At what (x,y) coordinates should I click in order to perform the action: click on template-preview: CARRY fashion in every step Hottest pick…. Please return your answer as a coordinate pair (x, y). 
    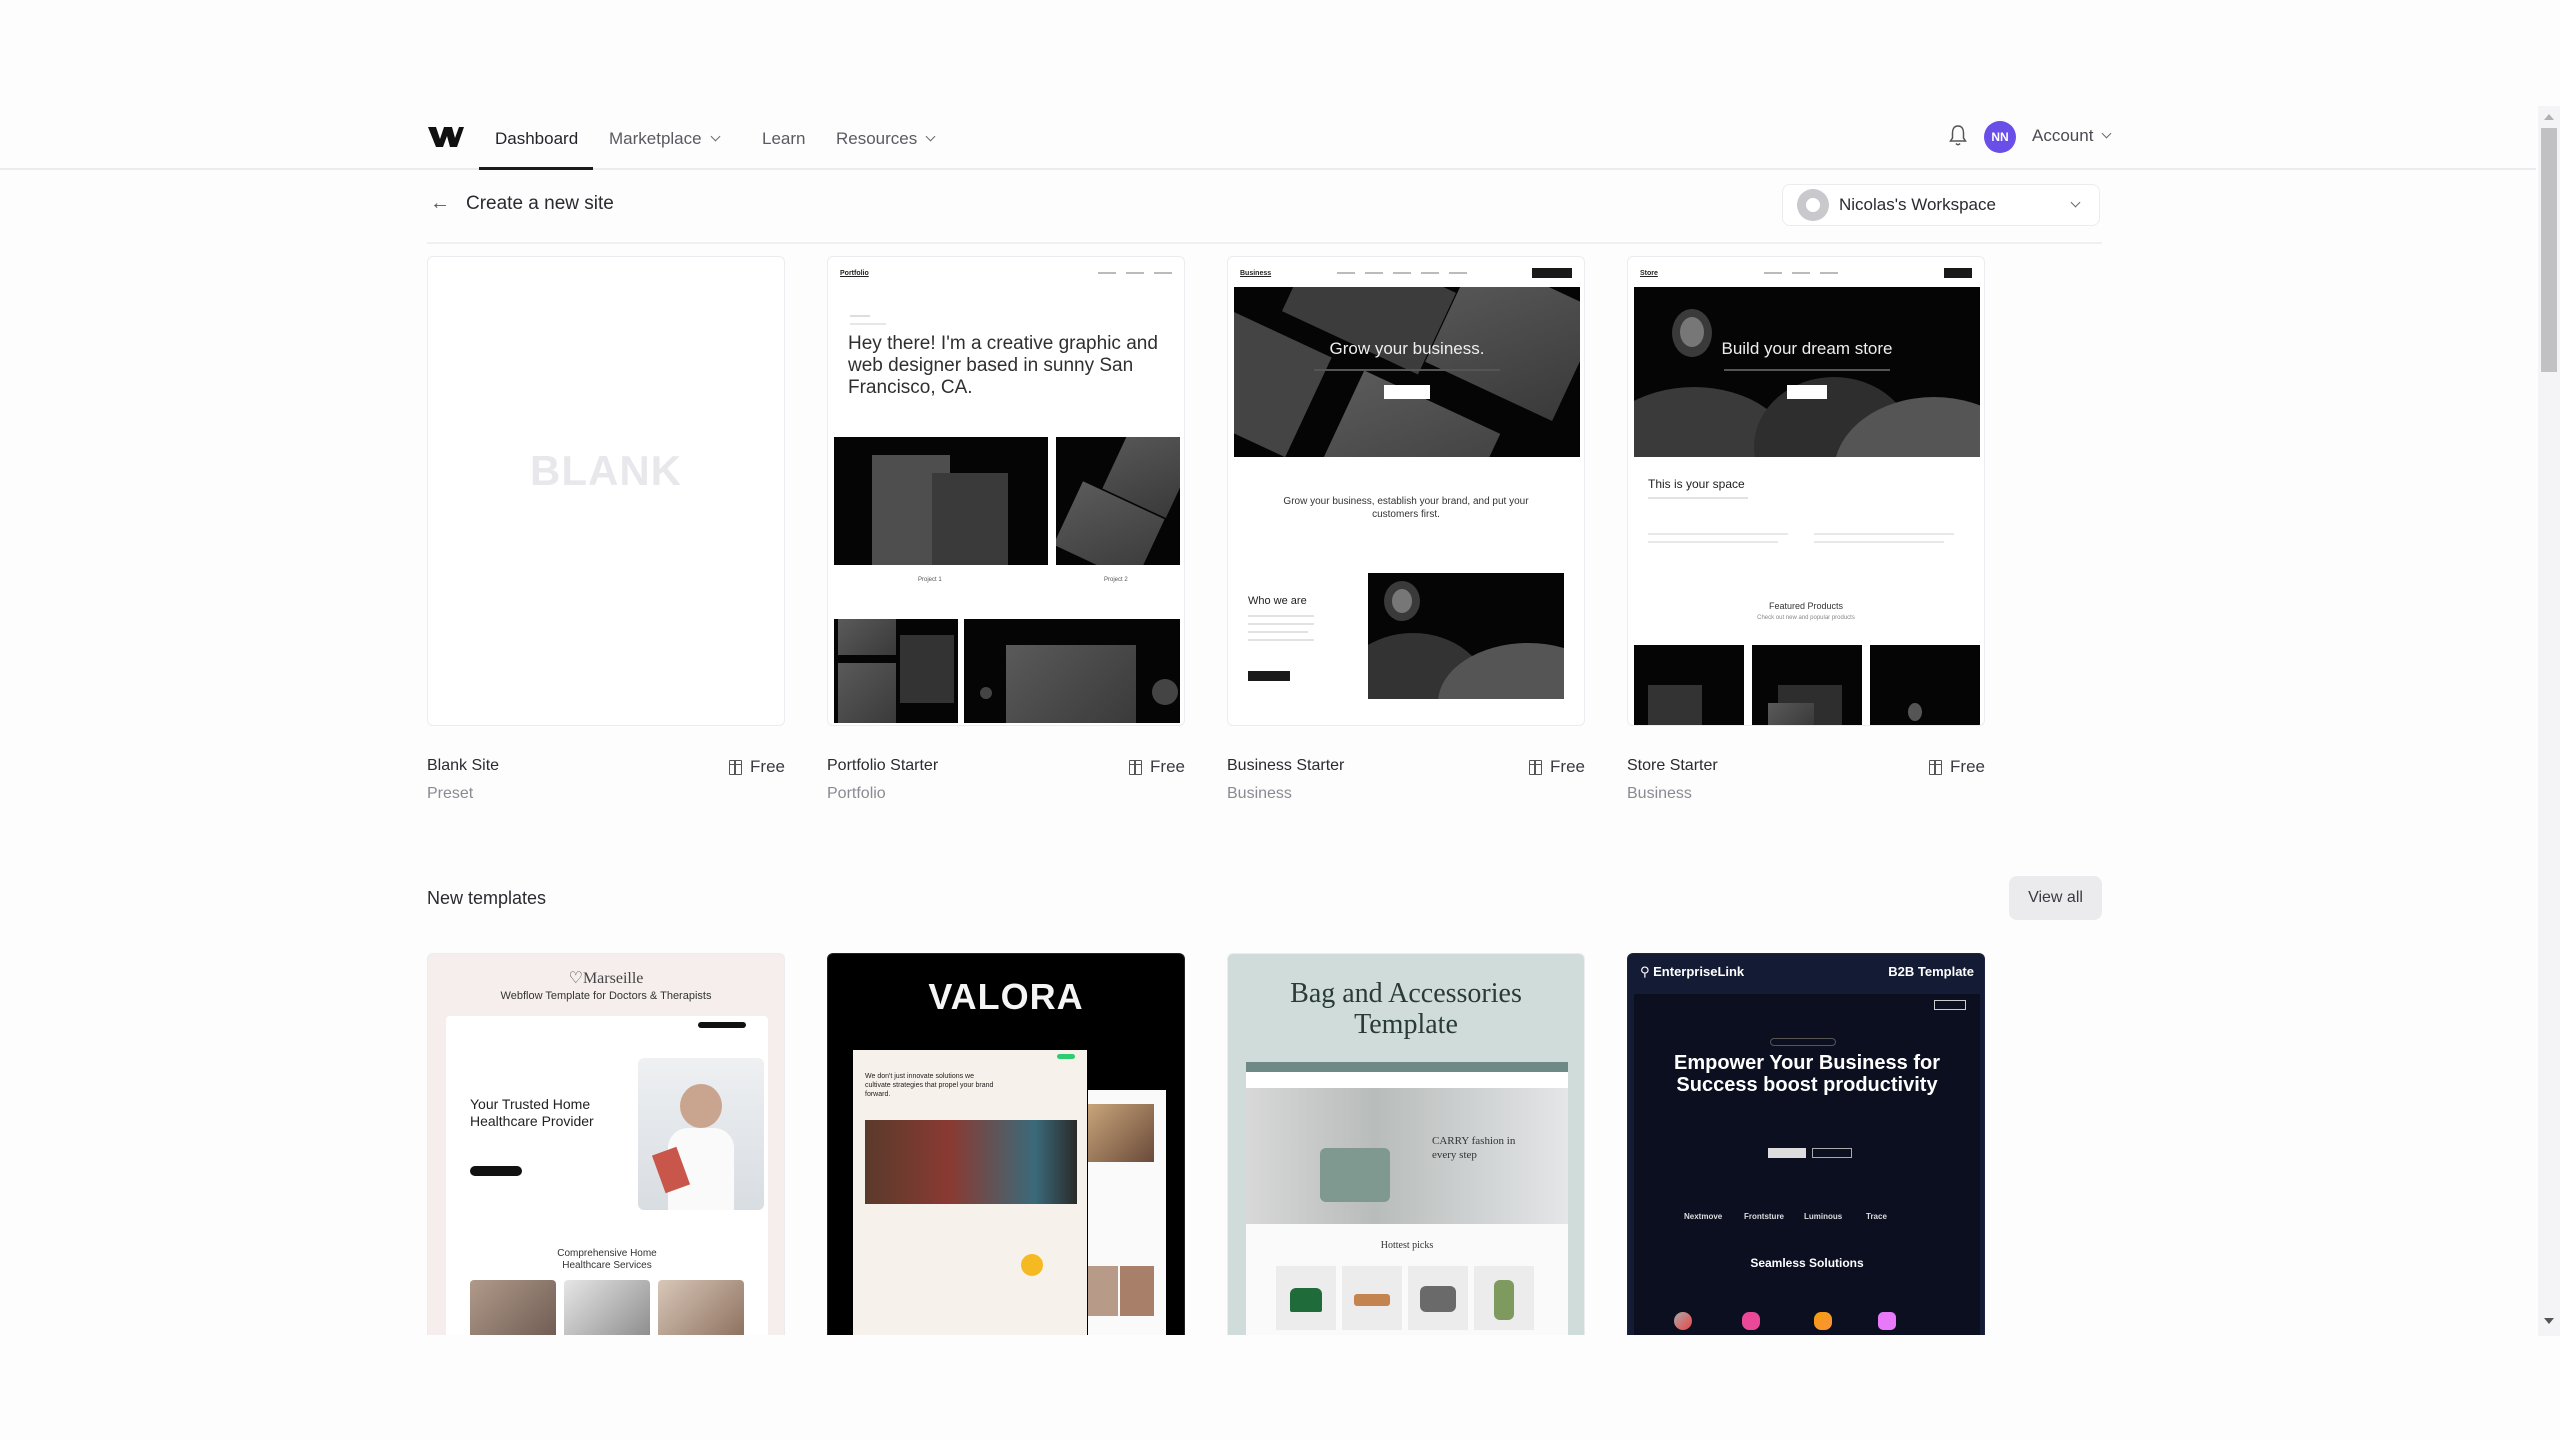
    Looking at the image, I should click on (1407, 1198).